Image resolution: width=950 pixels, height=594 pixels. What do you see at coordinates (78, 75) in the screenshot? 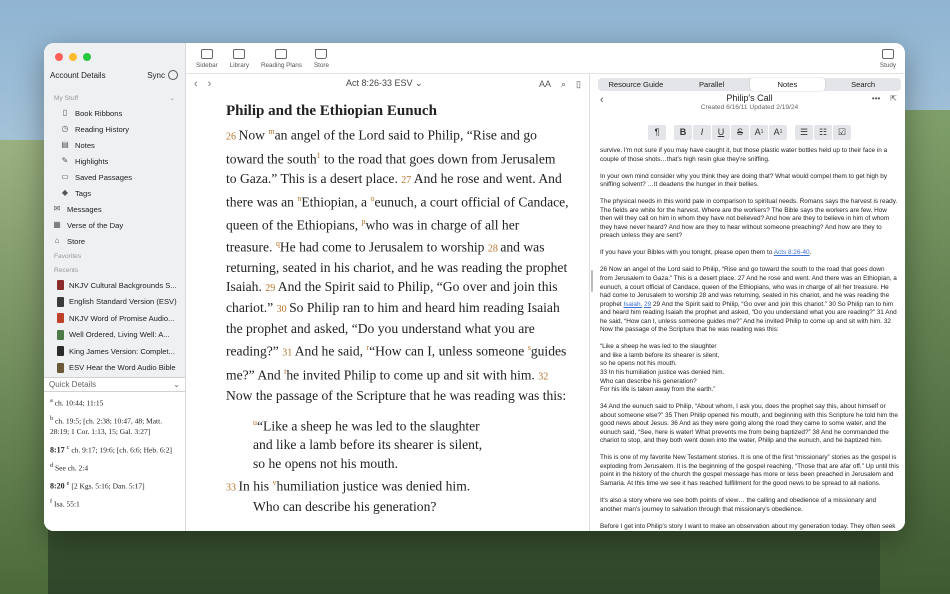
I see `account-details-link: Account Details` at bounding box center [78, 75].